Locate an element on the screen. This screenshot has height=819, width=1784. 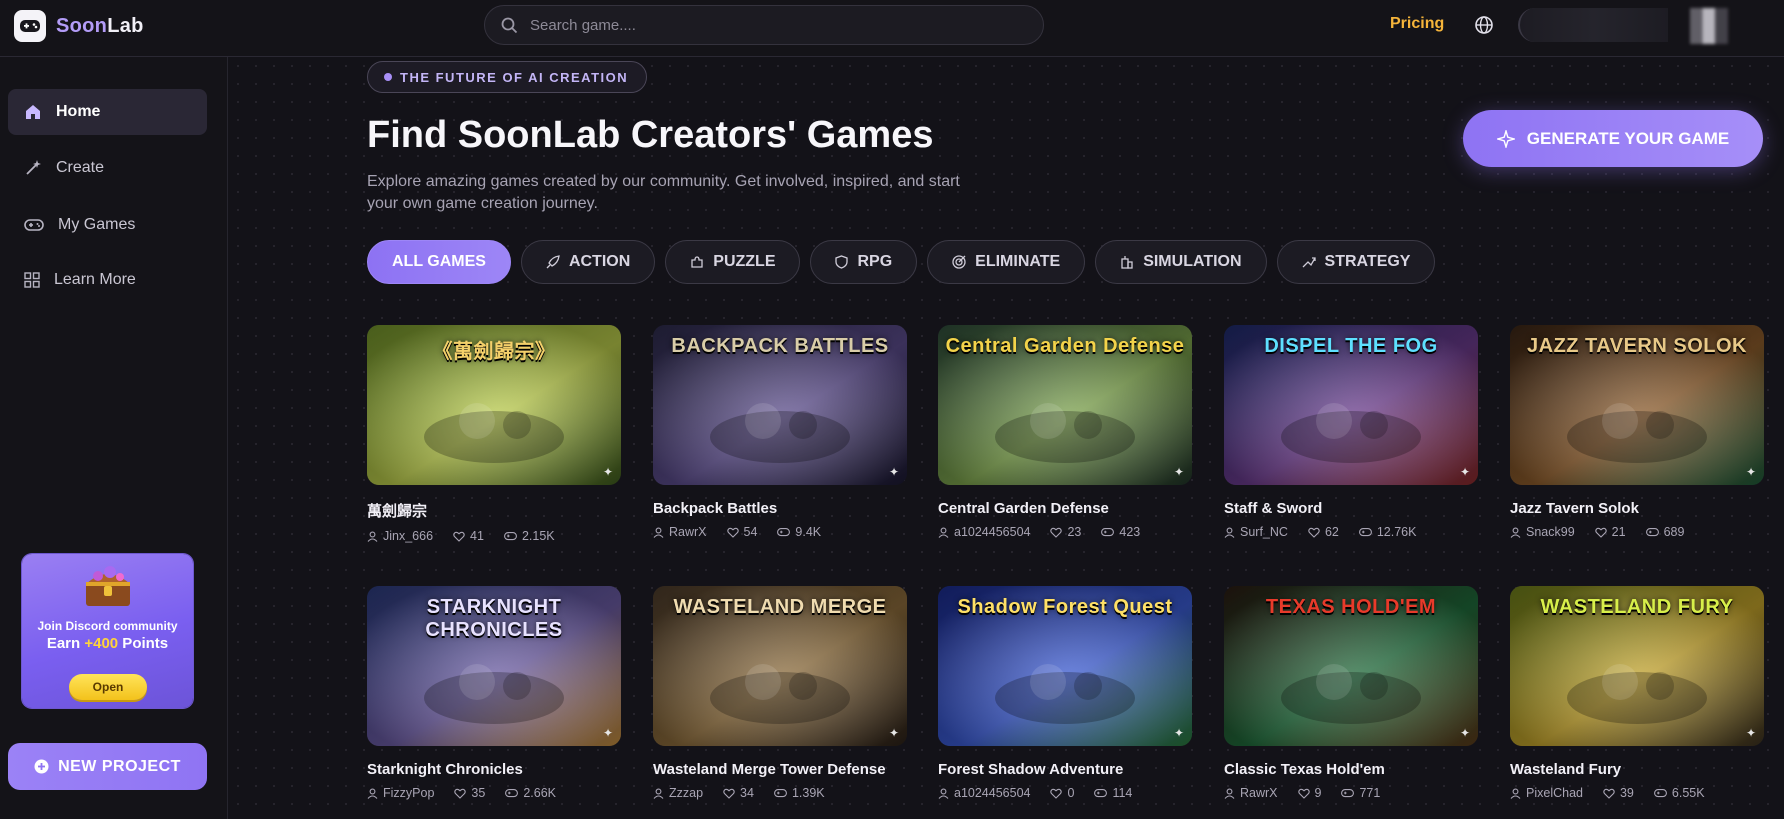
game-author: Snack99 is located at coordinates (1550, 532).